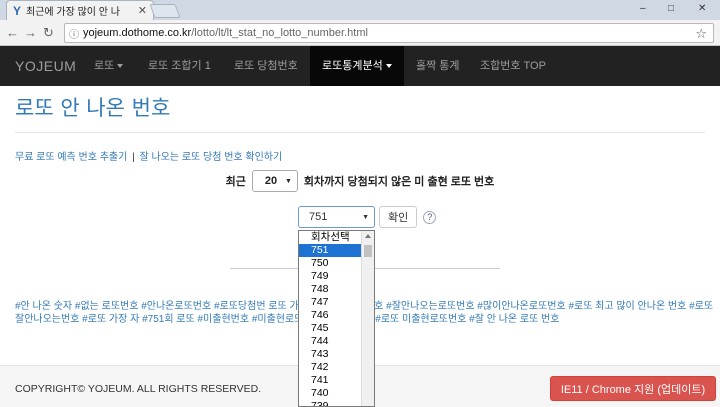 The height and width of the screenshot is (407, 720). Describe the element at coordinates (367, 318) in the screenshot. I see `dropdown-scrollbar` at that location.